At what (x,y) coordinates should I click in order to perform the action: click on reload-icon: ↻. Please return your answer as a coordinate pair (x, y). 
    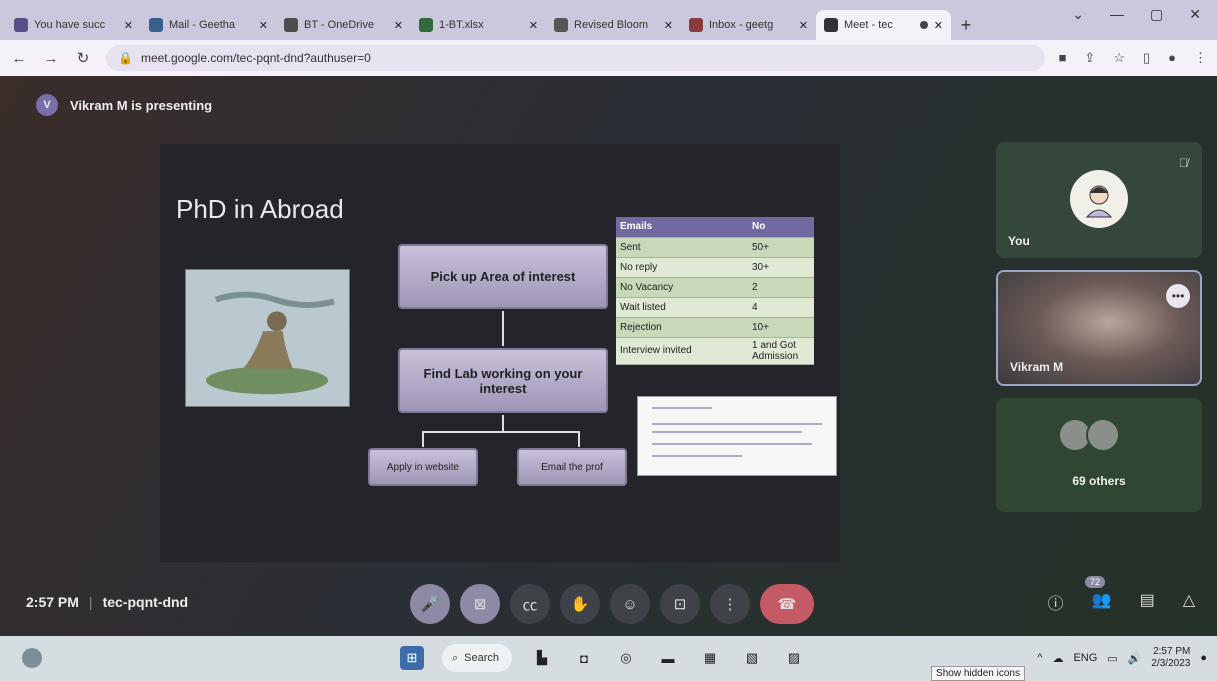
    Looking at the image, I should click on (83, 58).